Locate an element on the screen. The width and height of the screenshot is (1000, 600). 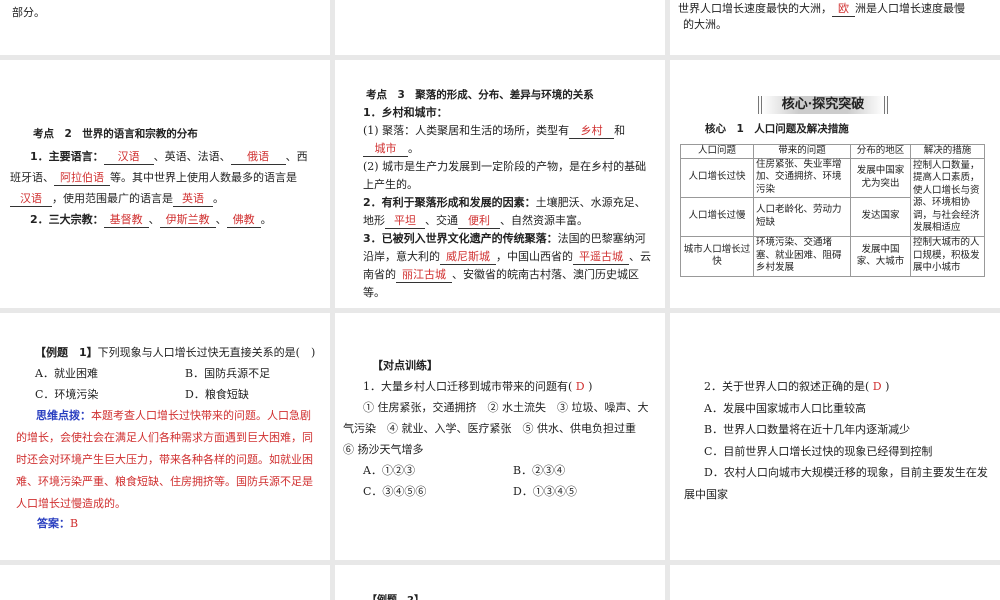
answer-blank: 平坦 is located at coordinates (405, 221).